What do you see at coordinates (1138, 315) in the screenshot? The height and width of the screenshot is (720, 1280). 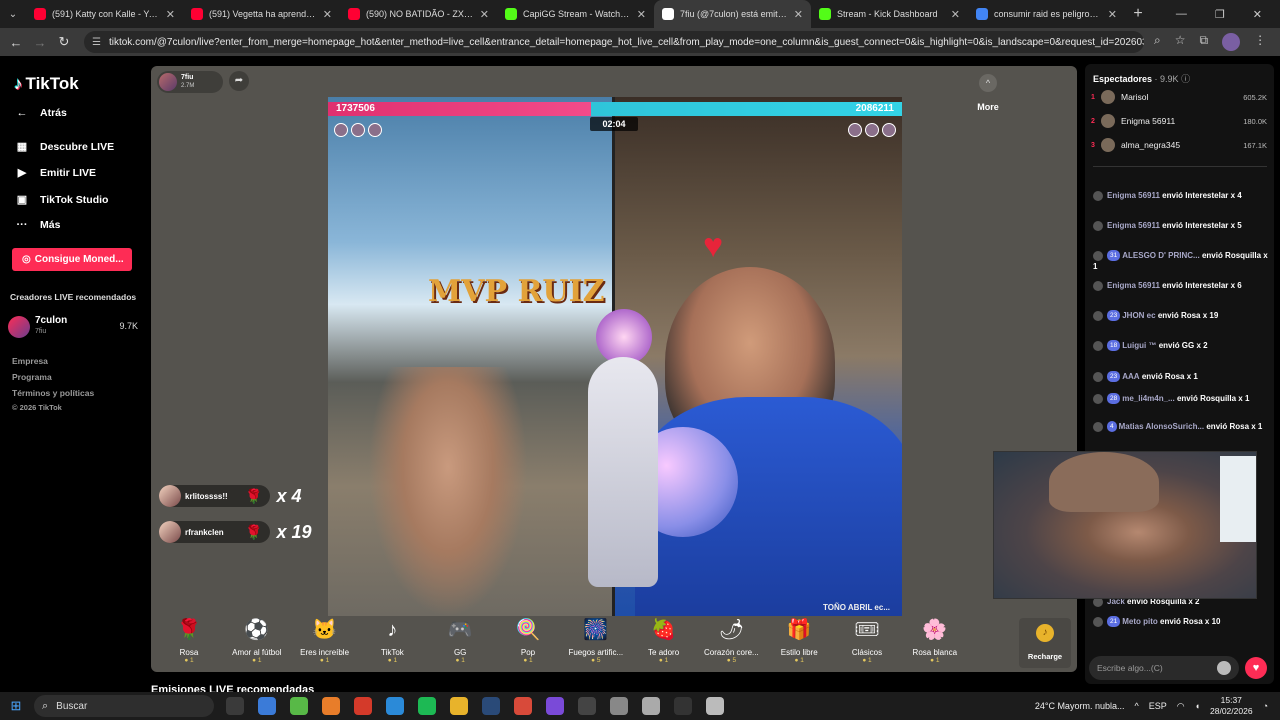 I see `chat-username: JHON ec` at bounding box center [1138, 315].